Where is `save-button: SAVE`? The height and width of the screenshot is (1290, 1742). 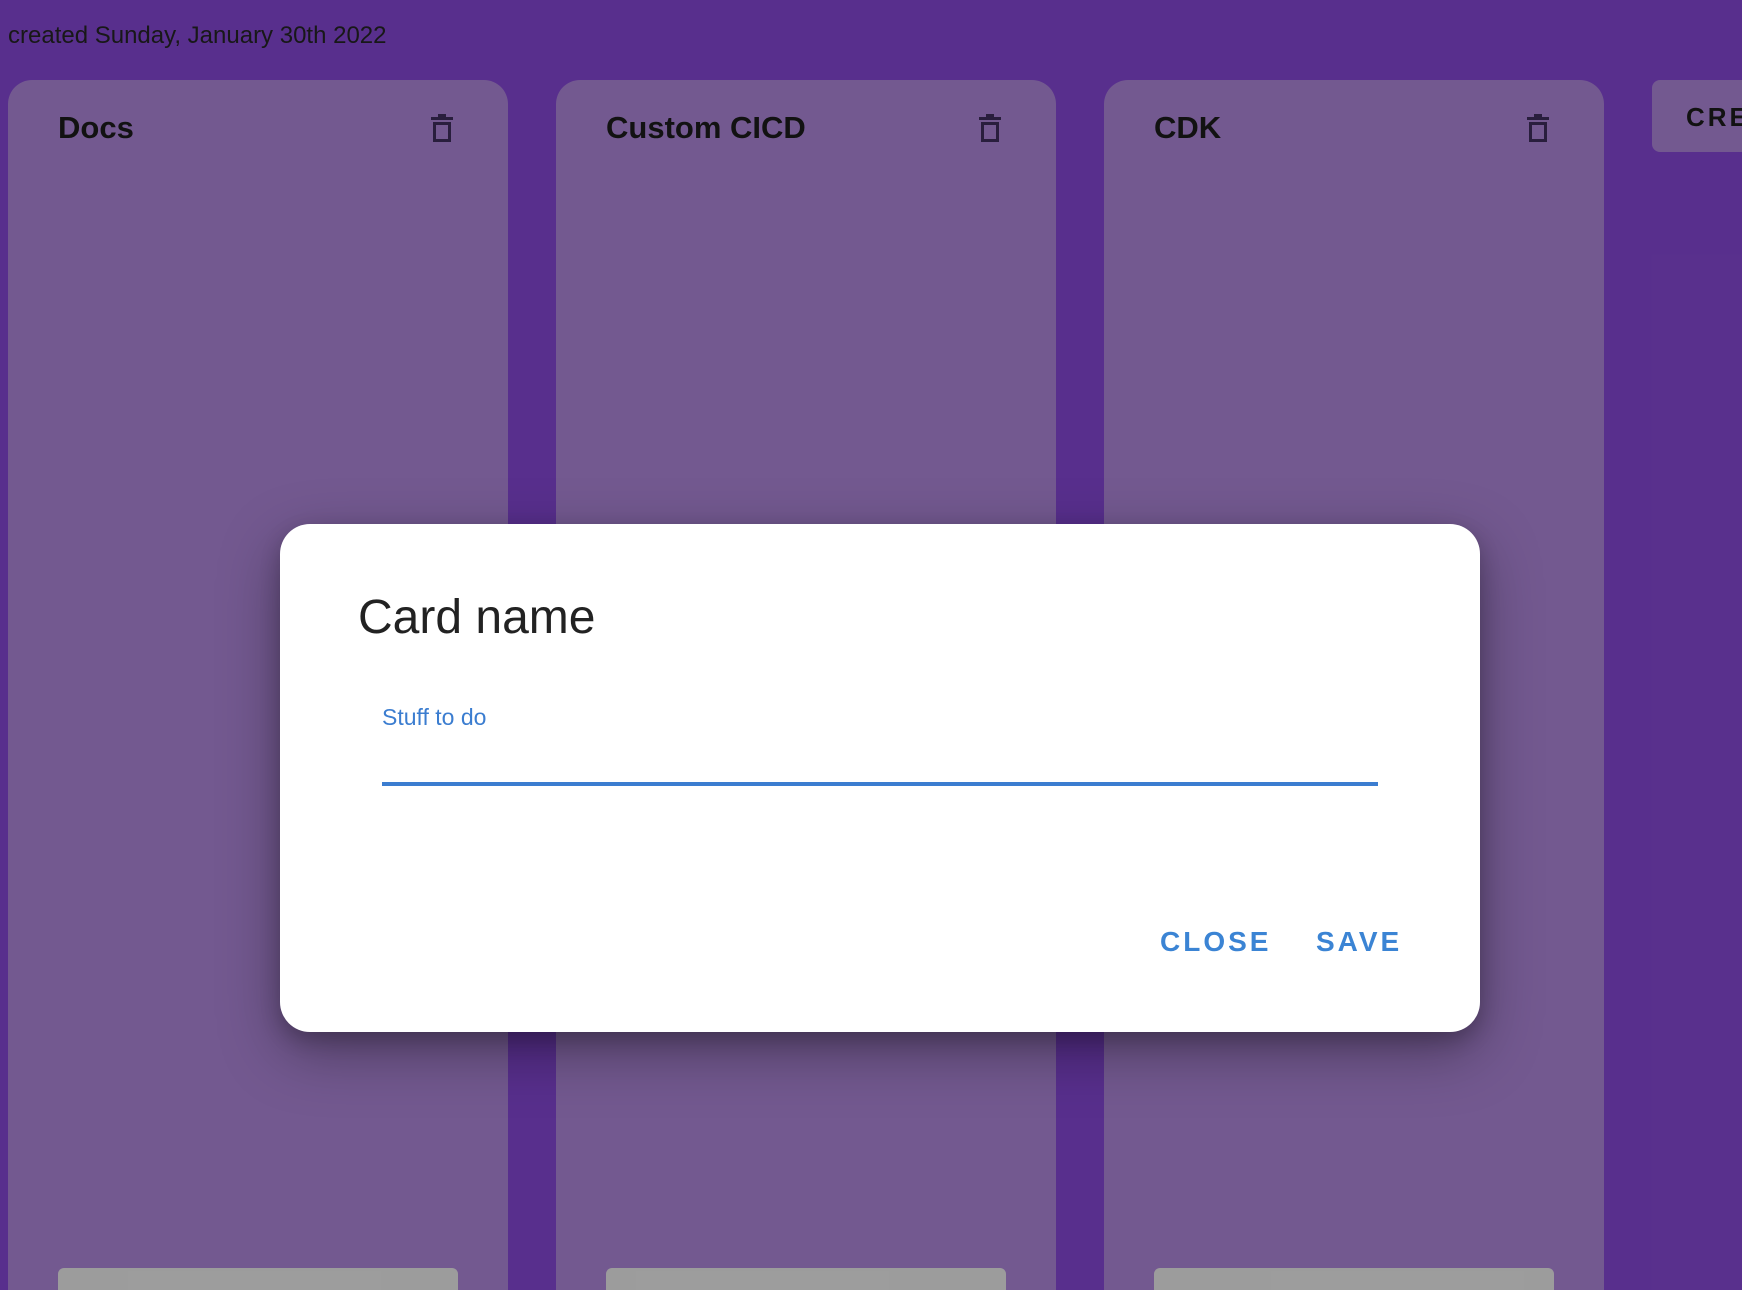
save-button: SAVE is located at coordinates (1359, 942).